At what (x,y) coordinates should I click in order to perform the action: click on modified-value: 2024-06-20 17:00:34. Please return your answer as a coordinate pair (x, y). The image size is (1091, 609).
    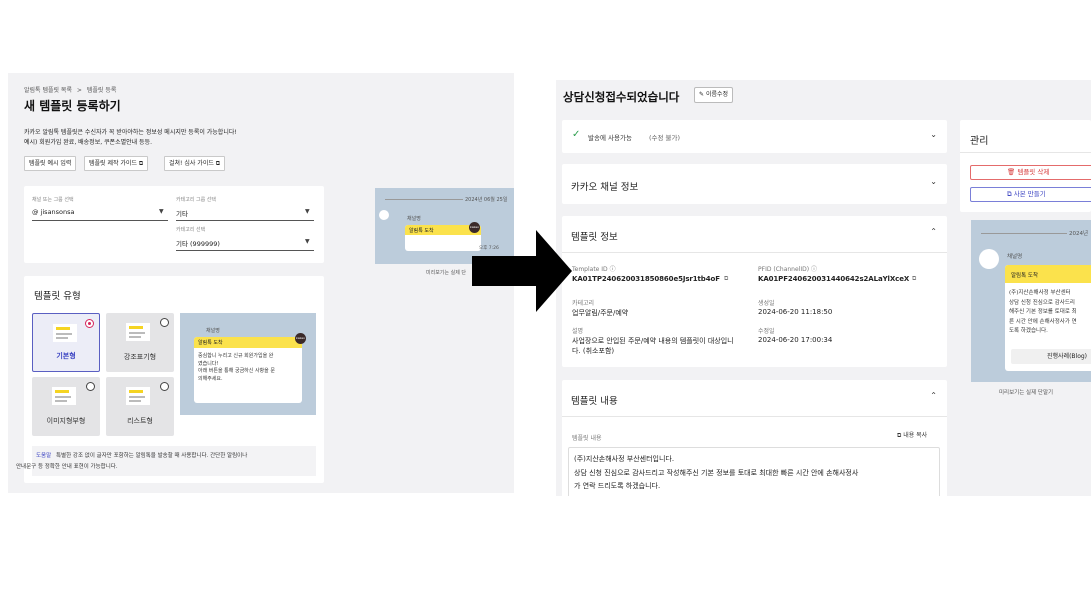
    Looking at the image, I should click on (795, 340).